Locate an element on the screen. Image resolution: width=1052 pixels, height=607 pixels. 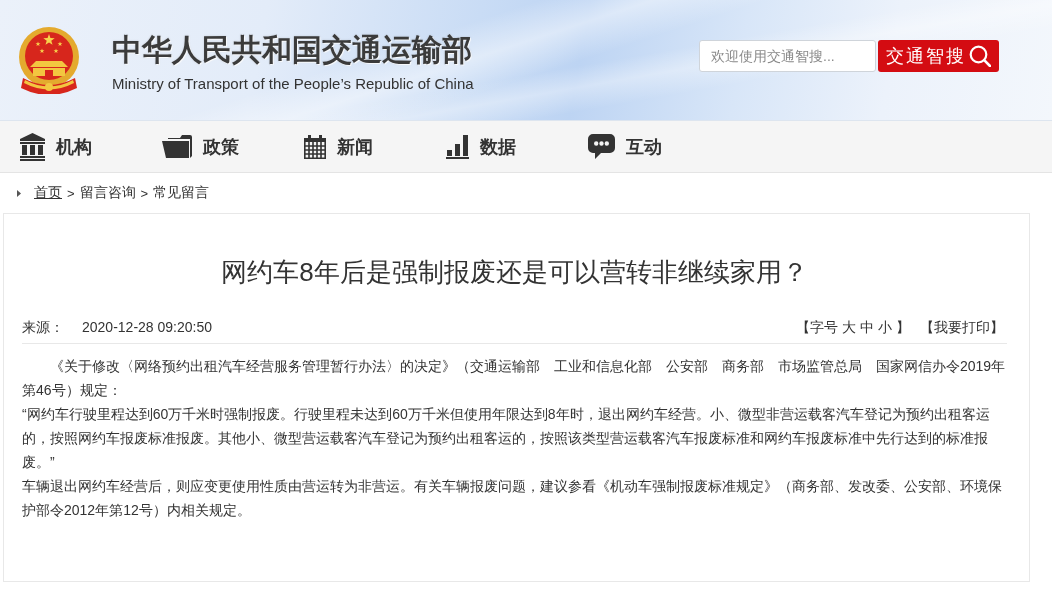
caret-icon is located at coordinates (19, 193).